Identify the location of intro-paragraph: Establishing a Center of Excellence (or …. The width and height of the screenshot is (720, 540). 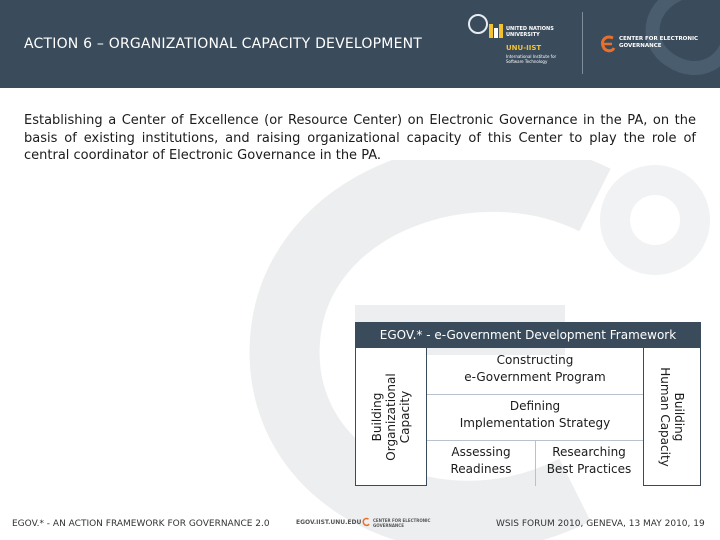
(360, 138).